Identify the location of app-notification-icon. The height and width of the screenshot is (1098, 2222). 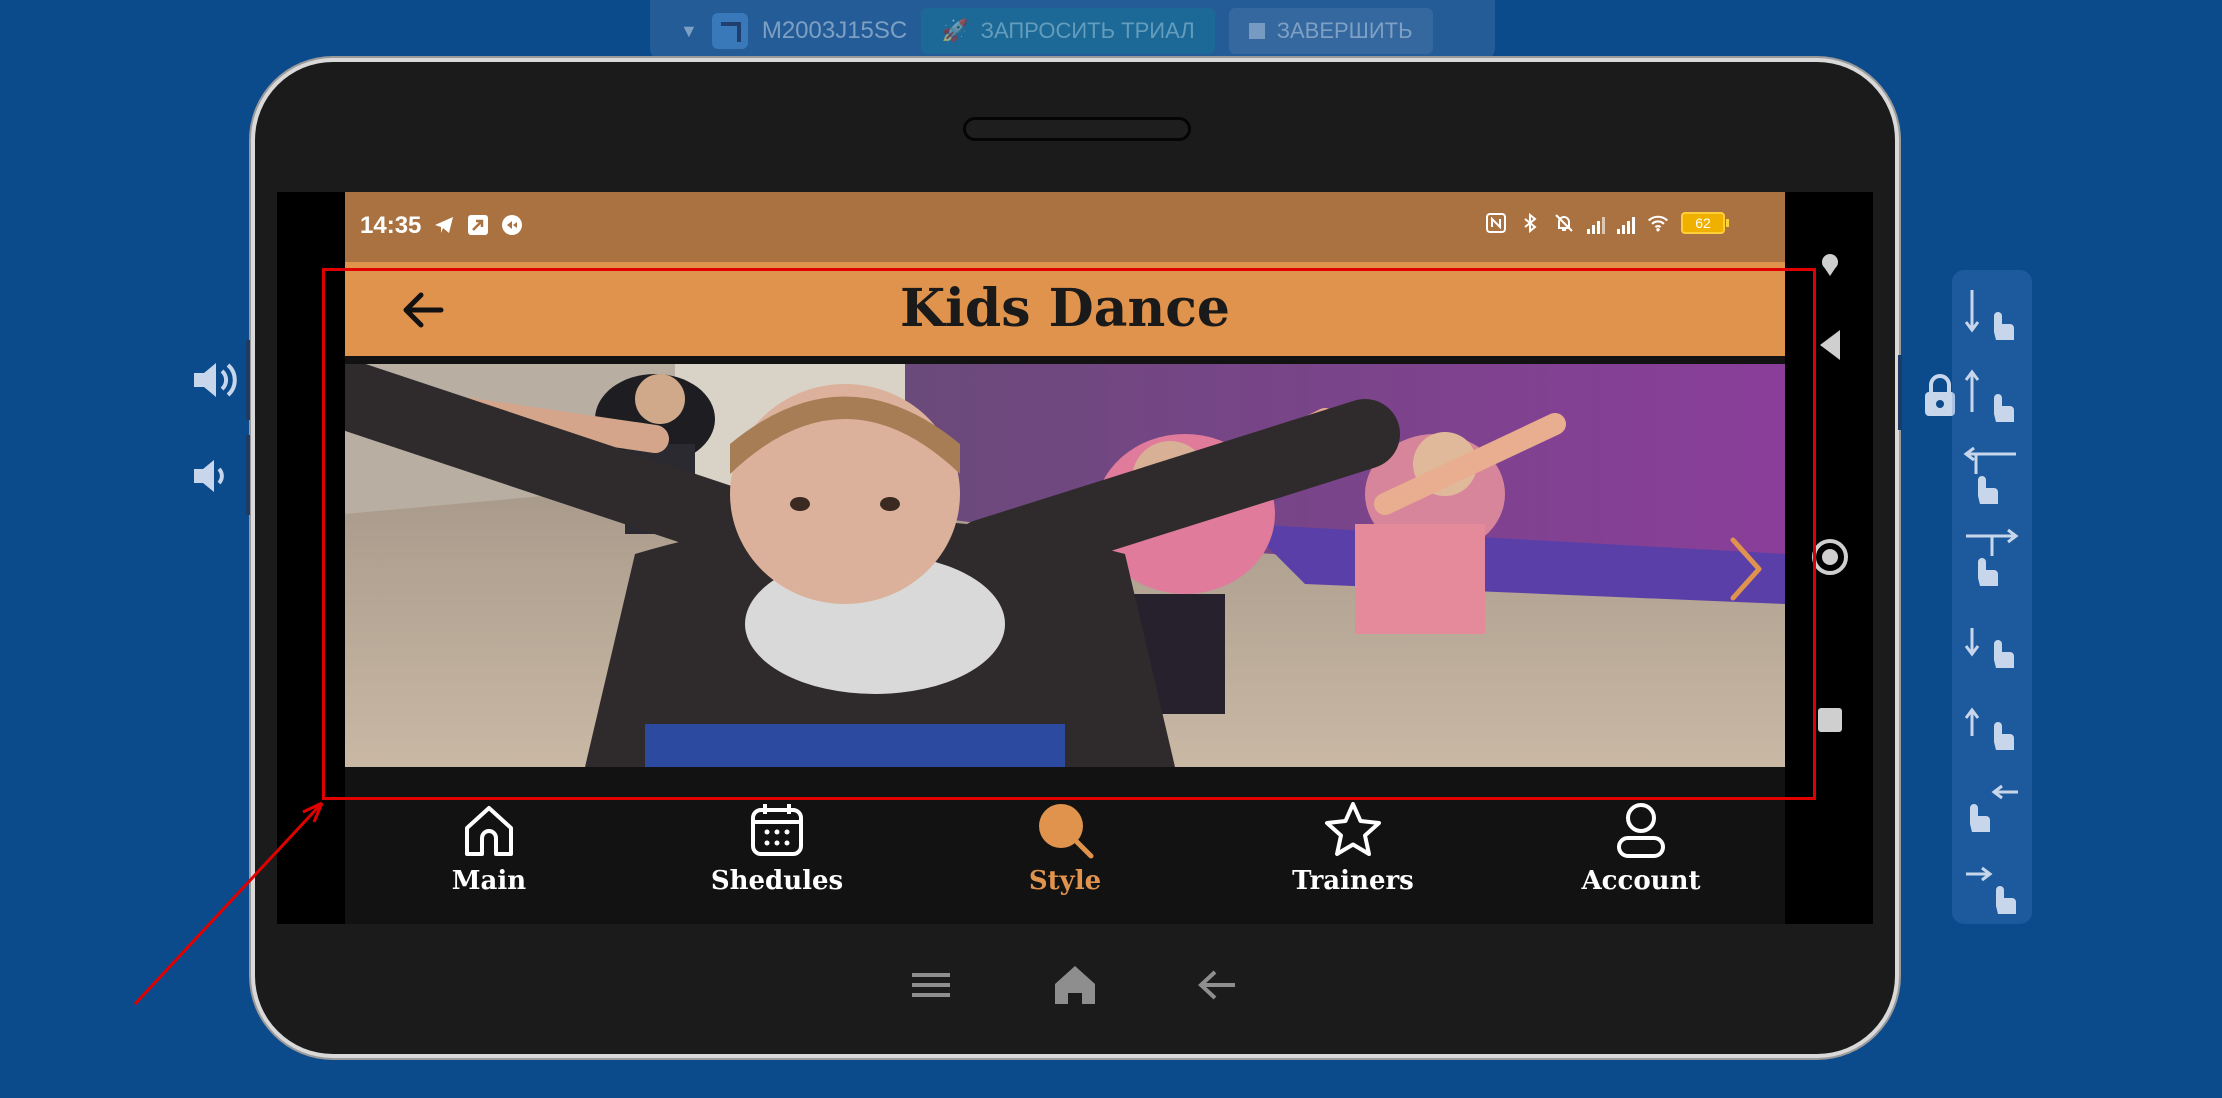
(478, 225).